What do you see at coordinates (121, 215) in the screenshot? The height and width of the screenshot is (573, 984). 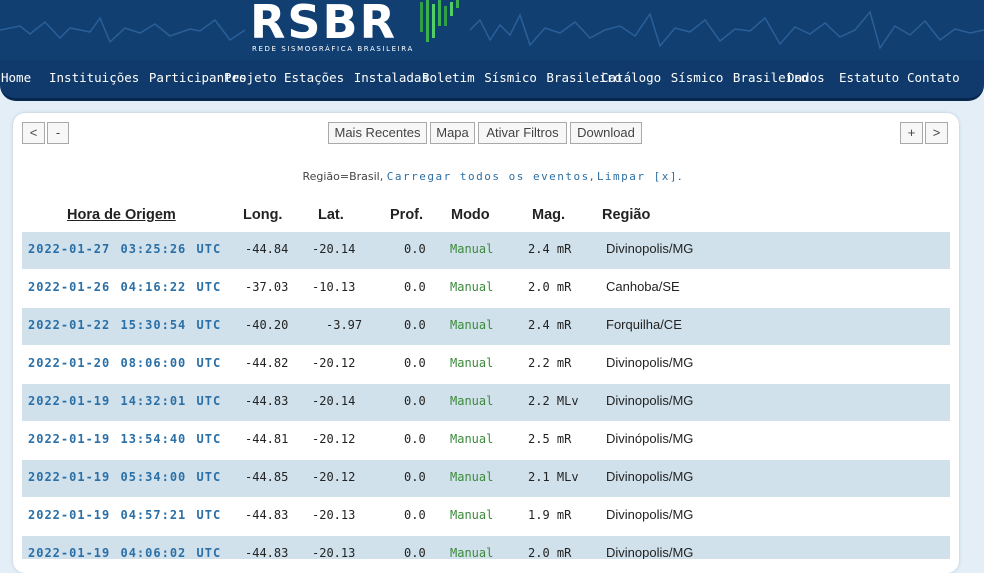 I see `header-hora-de-origem: Hora de Origem` at bounding box center [121, 215].